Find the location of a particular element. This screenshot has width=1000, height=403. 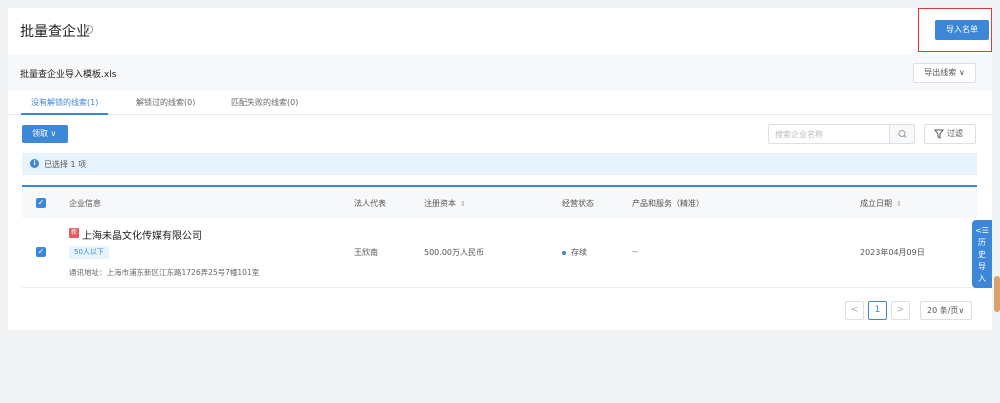

header-founded-label: 成立日期 is located at coordinates (876, 203).